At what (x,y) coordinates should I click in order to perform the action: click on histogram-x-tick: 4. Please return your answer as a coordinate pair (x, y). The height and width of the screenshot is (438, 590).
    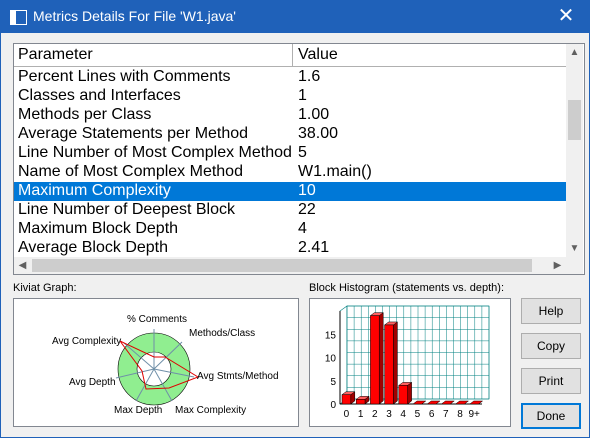
    Looking at the image, I should click on (403, 414).